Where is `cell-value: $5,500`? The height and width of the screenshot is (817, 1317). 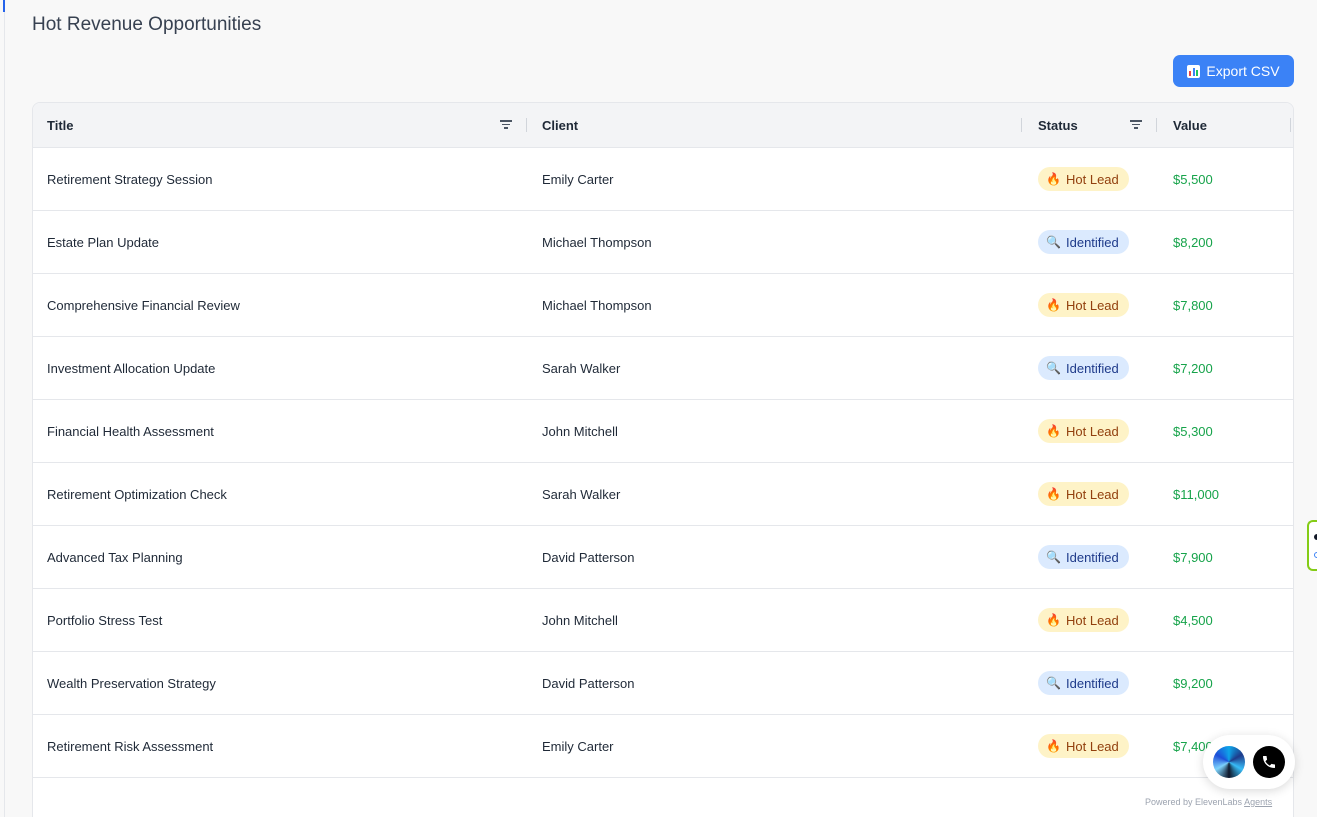 cell-value: $5,500 is located at coordinates (1193, 179).